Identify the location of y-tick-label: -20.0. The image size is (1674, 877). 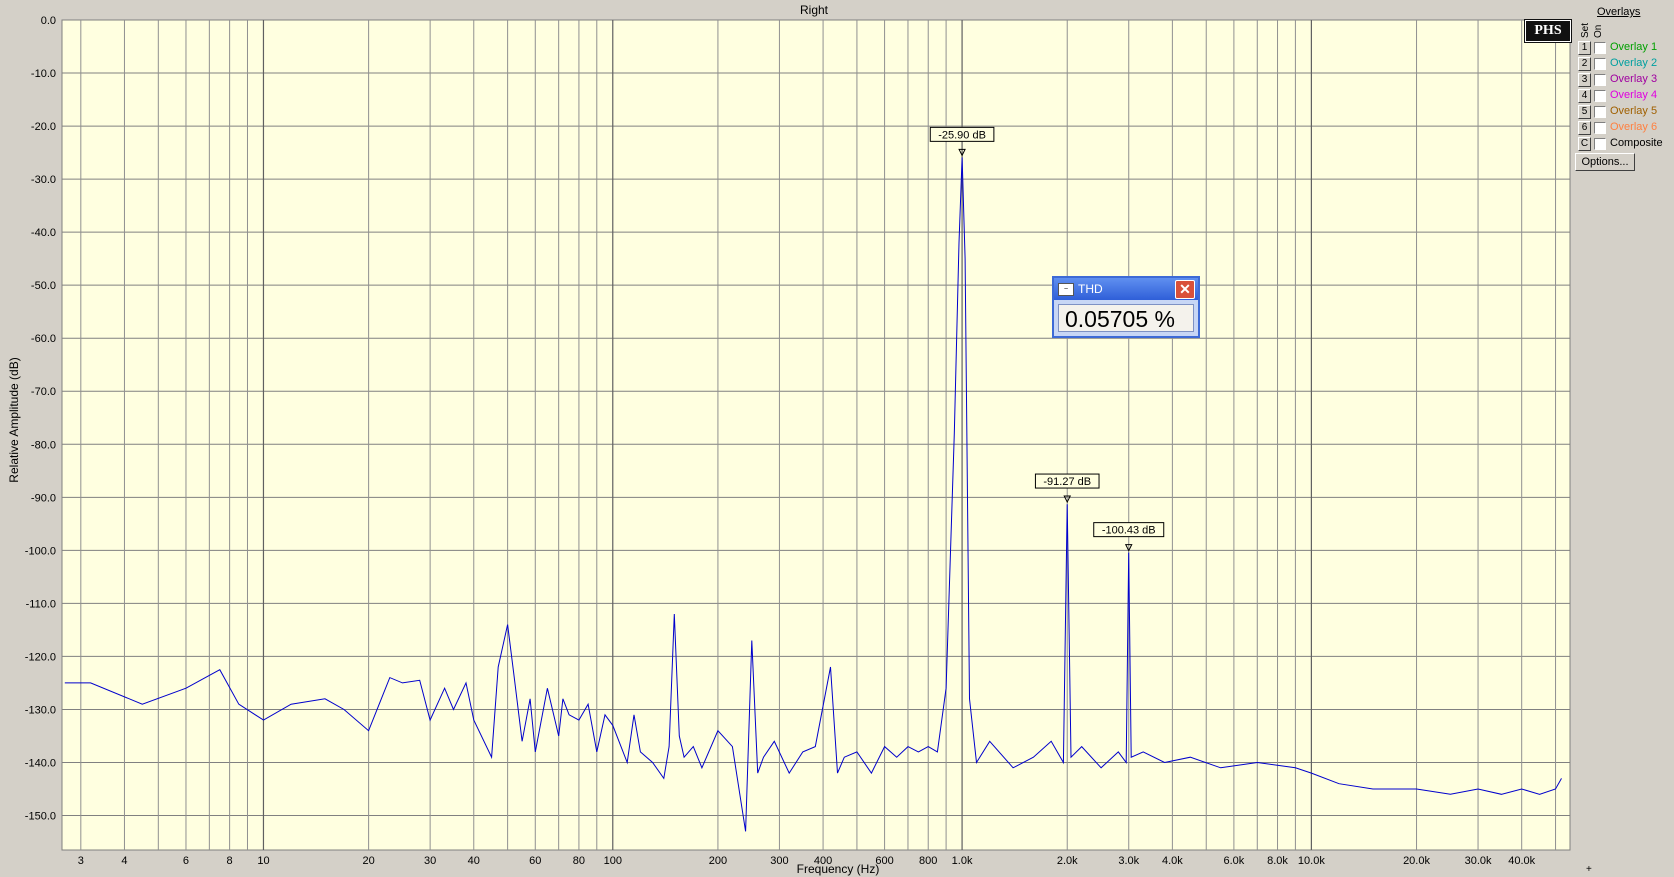
(43, 127).